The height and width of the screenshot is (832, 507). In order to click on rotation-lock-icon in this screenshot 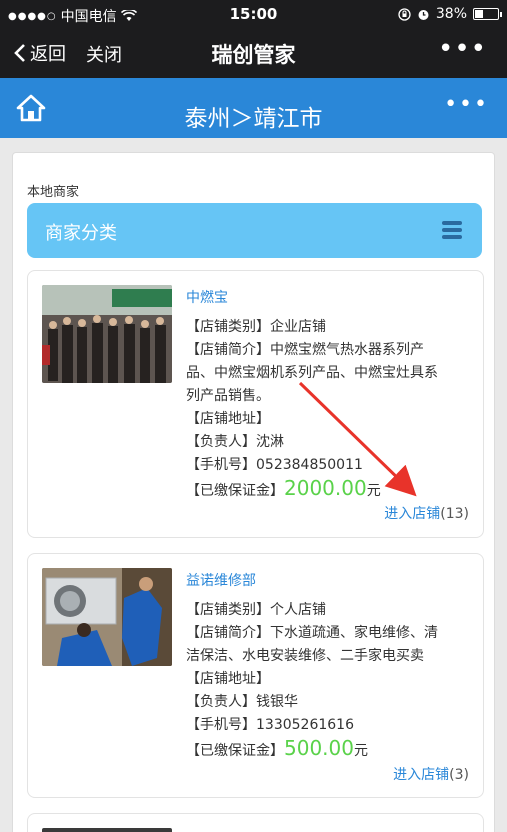, I will do `click(404, 14)`.